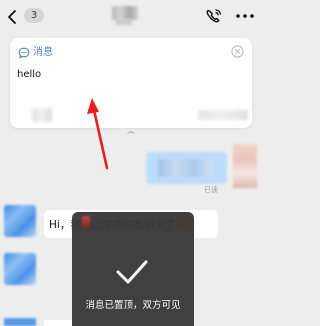 Image resolution: width=320 pixels, height=326 pixels. What do you see at coordinates (24, 53) in the screenshot?
I see `chat-bubble-icon` at bounding box center [24, 53].